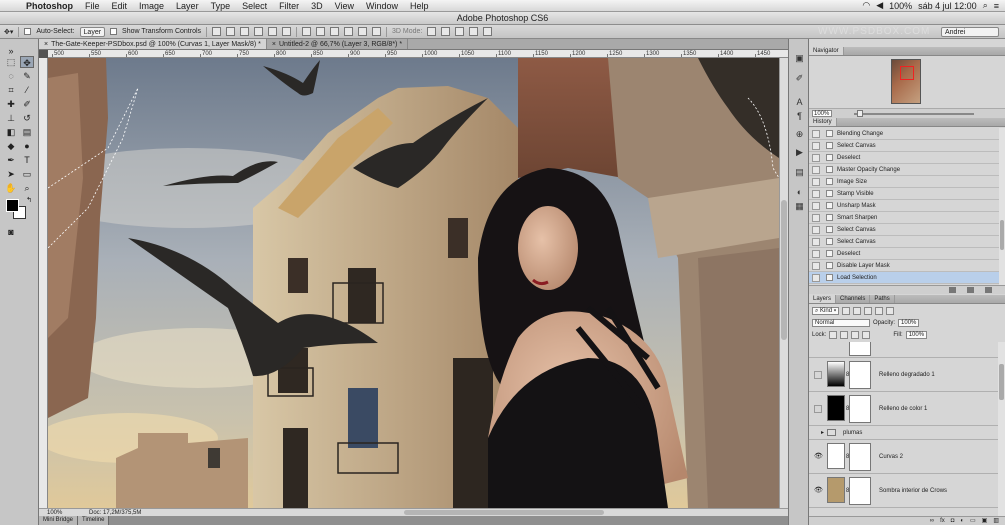  Describe the element at coordinates (344, 6) in the screenshot. I see `menu-view: View` at that location.